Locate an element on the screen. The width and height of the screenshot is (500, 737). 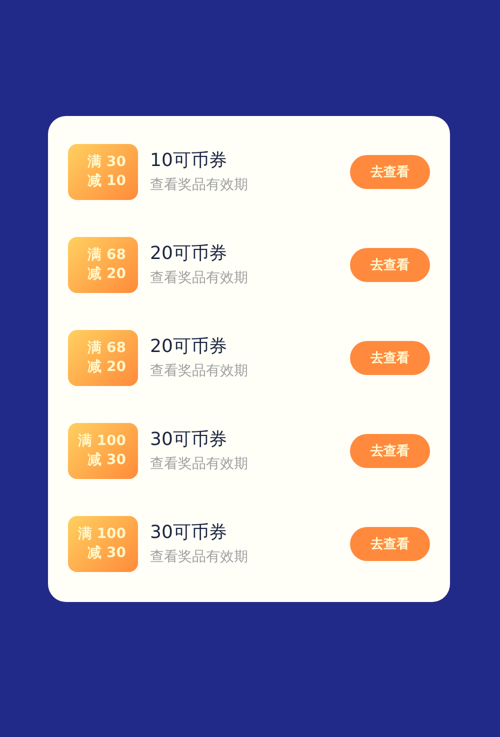
coupon-title: 10可币券 is located at coordinates (189, 161).